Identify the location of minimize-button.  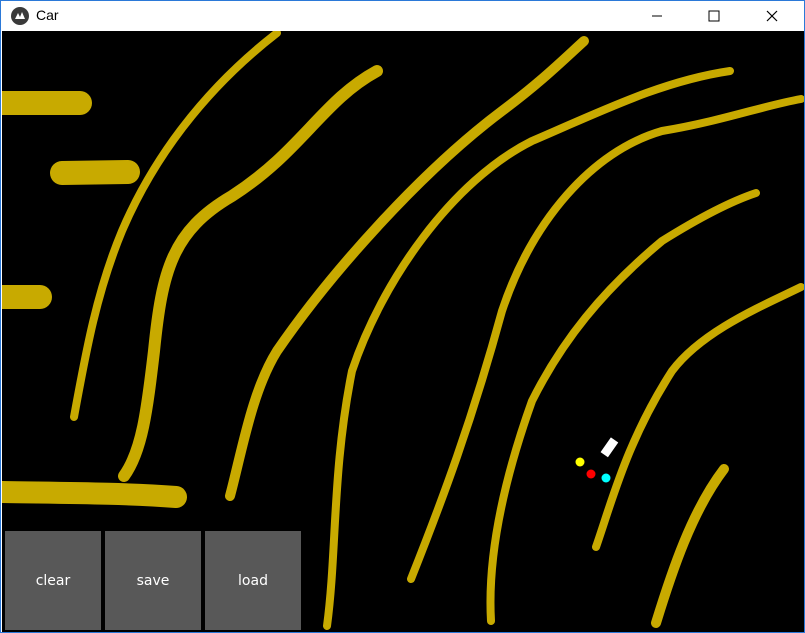
(657, 16).